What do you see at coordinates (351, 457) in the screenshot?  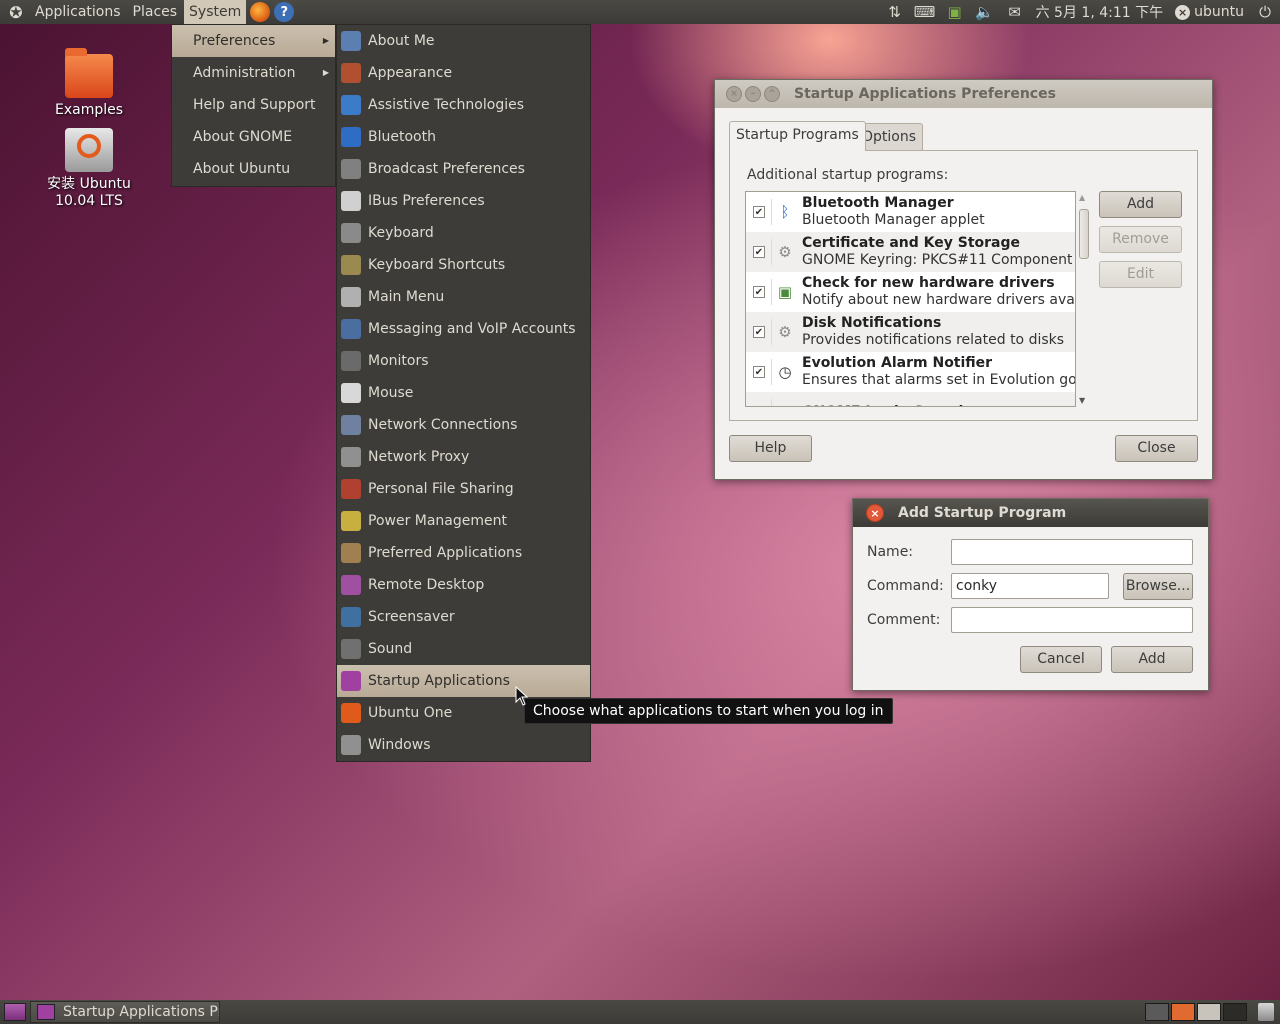 I see `network-proxy-icon` at bounding box center [351, 457].